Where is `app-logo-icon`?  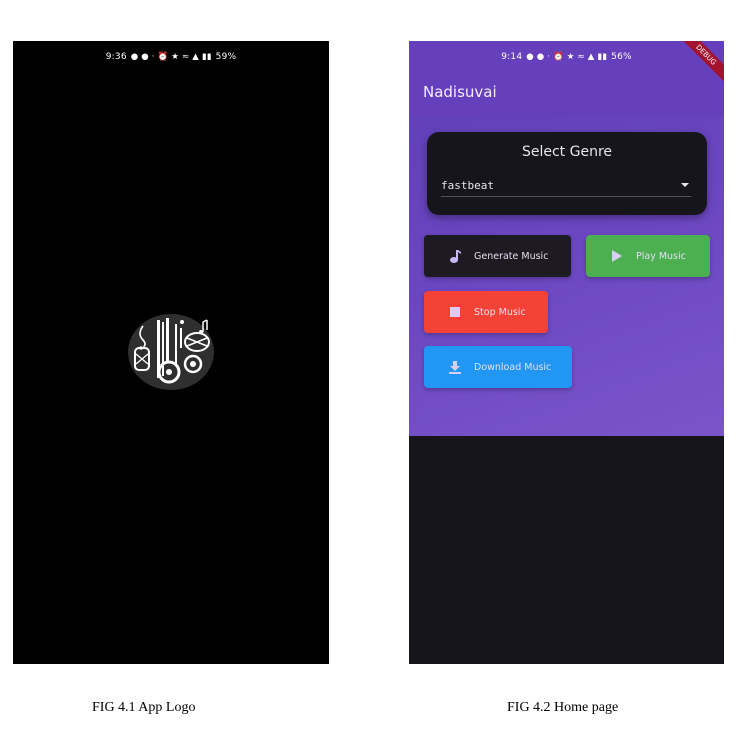
app-logo-icon is located at coordinates (171, 352).